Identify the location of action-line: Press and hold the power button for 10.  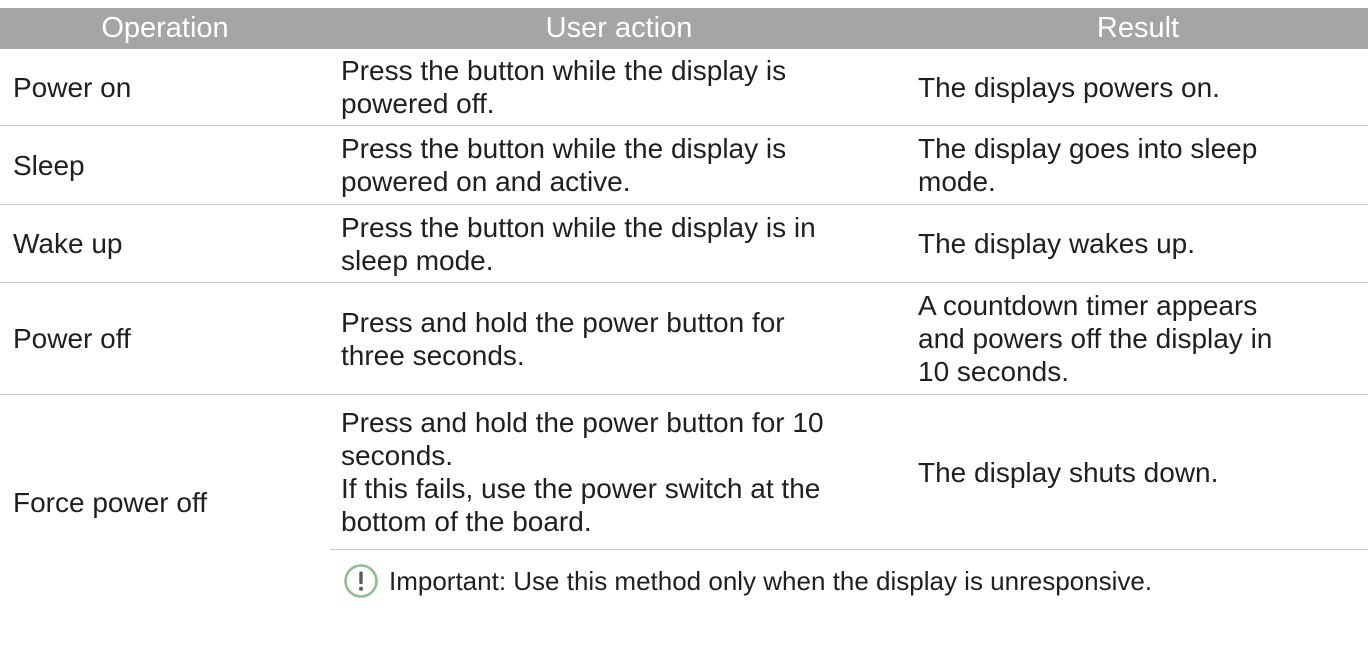
(582, 422).